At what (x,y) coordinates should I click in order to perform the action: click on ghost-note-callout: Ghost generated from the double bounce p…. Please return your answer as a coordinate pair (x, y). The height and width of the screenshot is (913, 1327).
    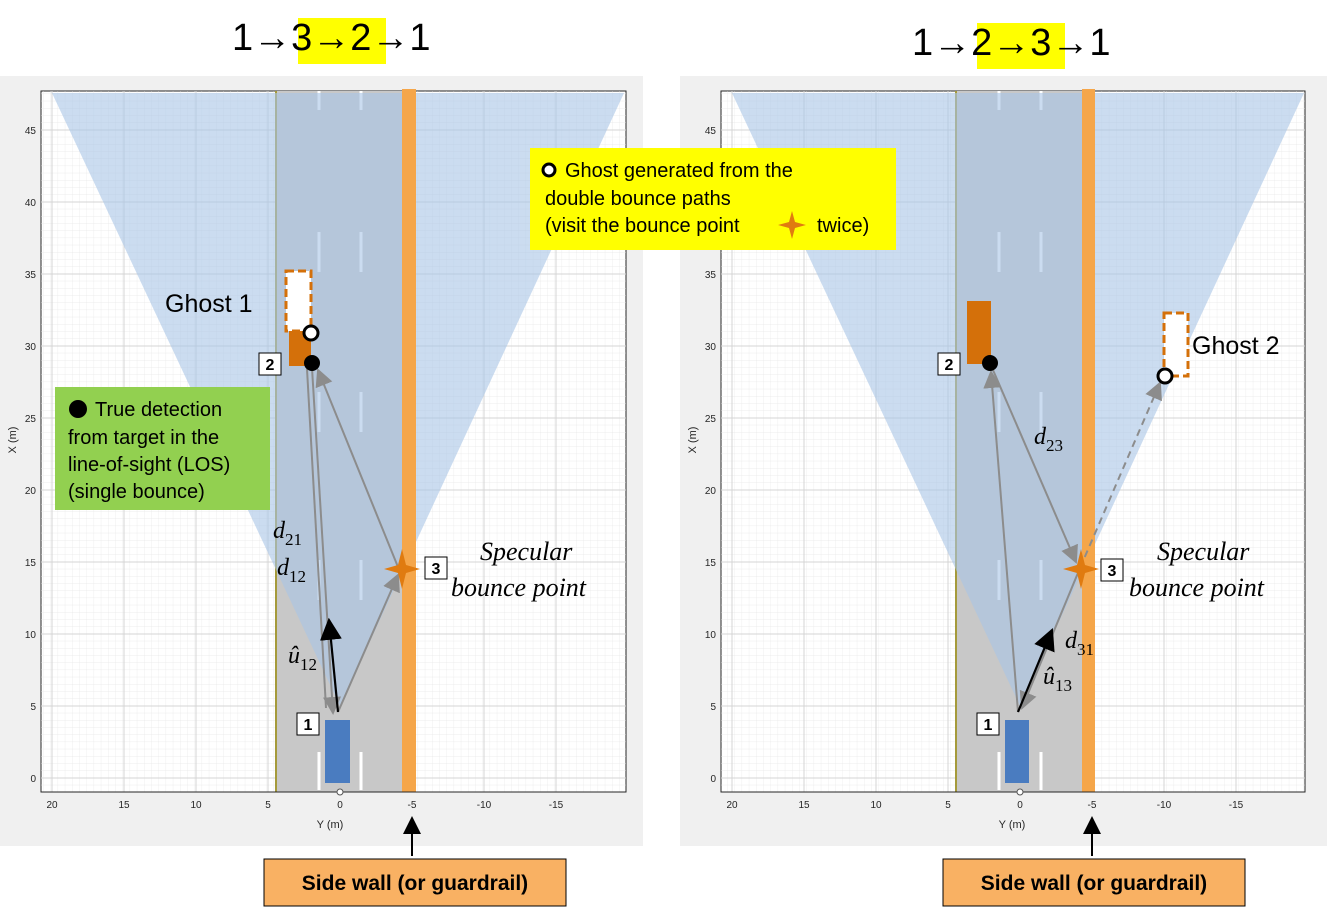
    Looking at the image, I should click on (713, 199).